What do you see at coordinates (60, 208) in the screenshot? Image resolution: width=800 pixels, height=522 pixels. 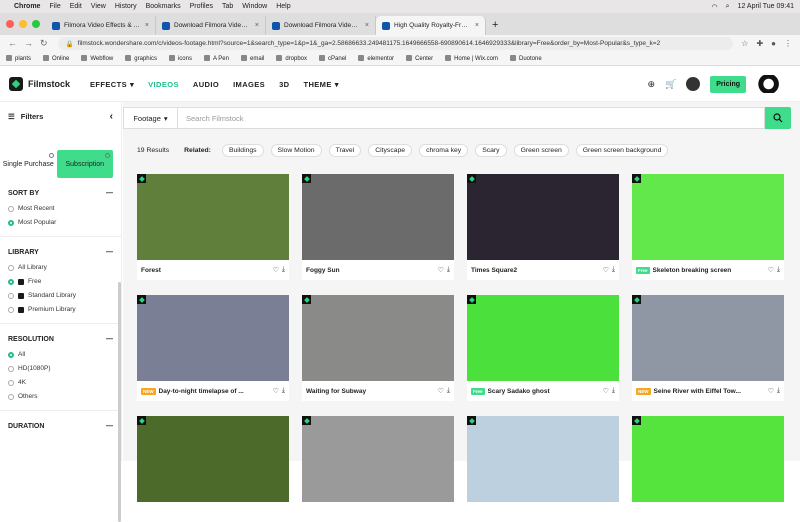 I see `filter-option: Most Recent` at bounding box center [60, 208].